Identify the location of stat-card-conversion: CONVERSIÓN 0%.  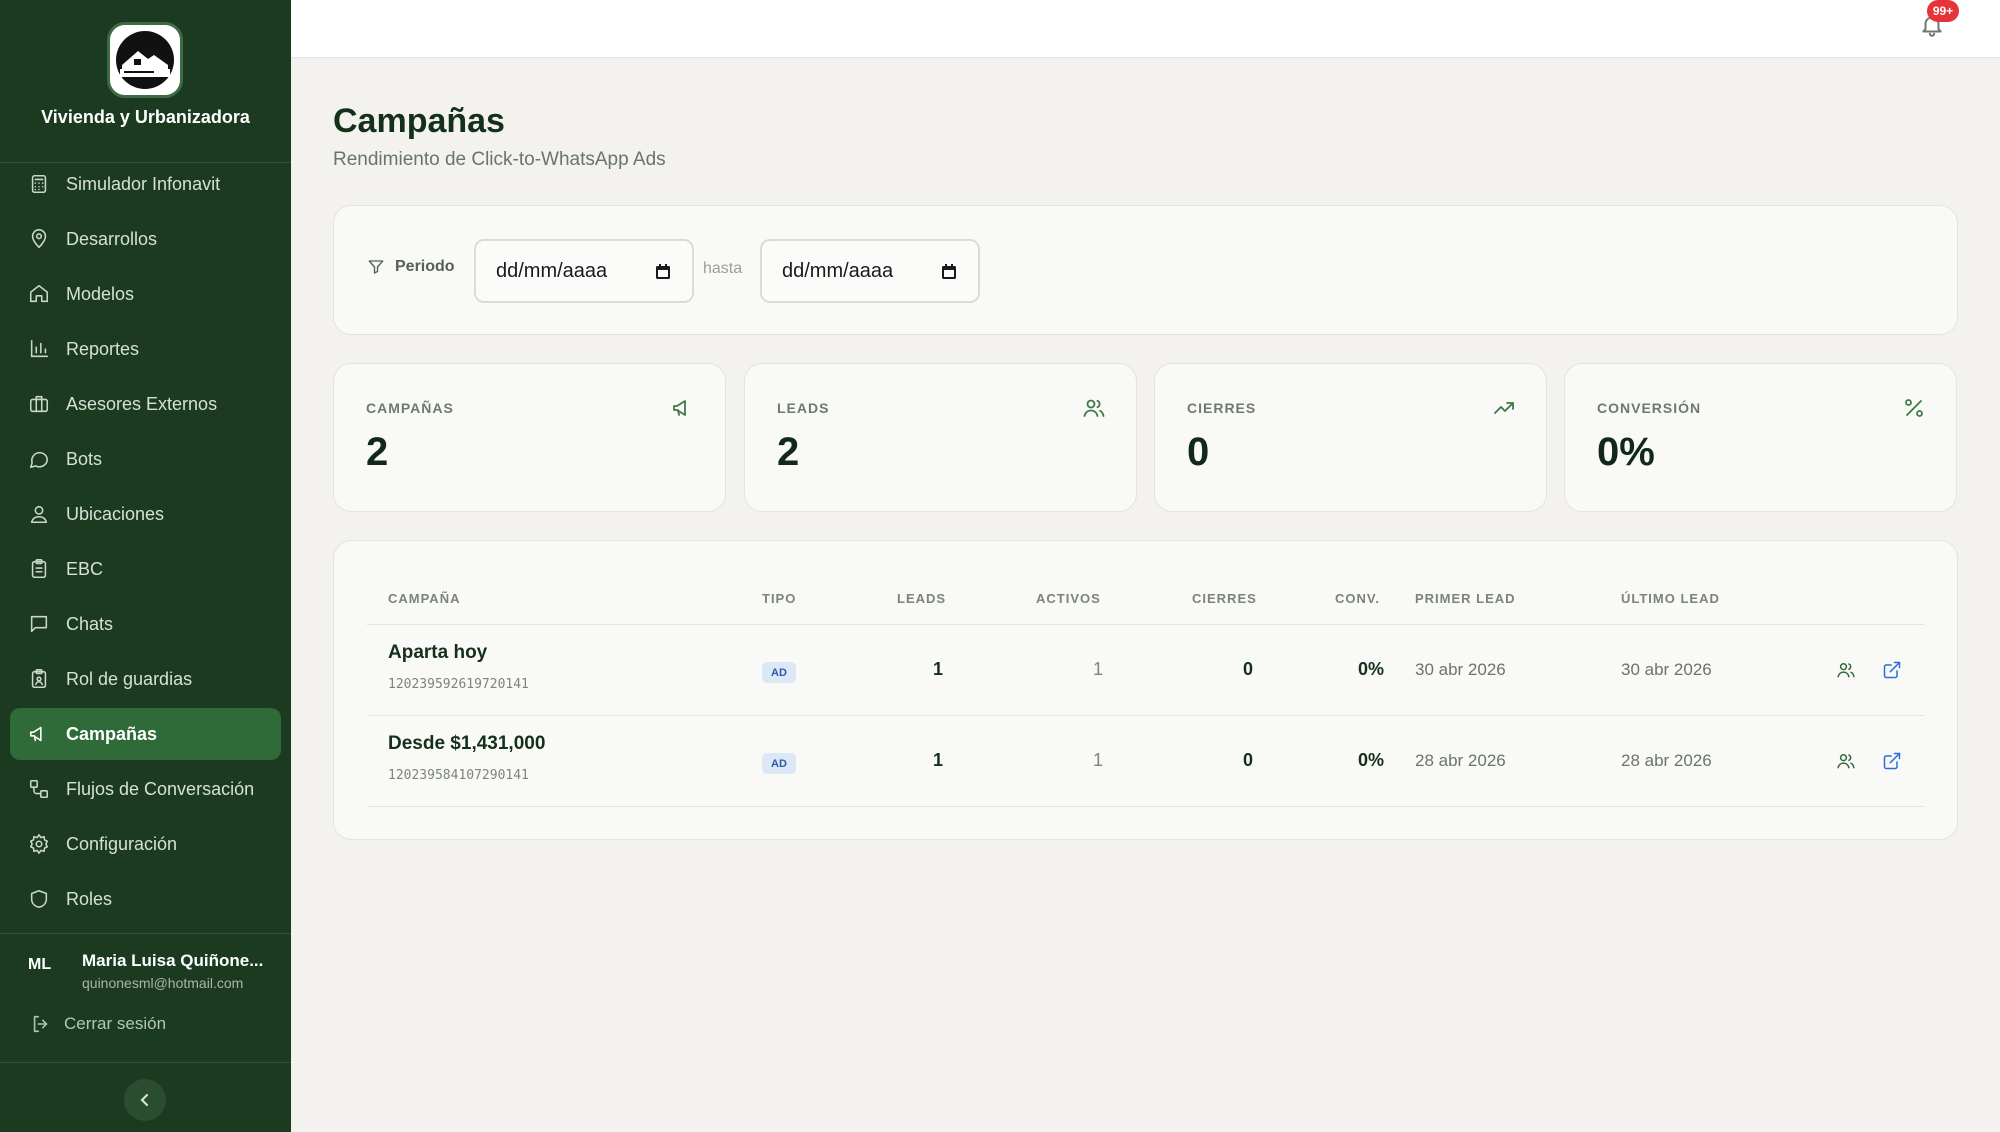
(1760, 437).